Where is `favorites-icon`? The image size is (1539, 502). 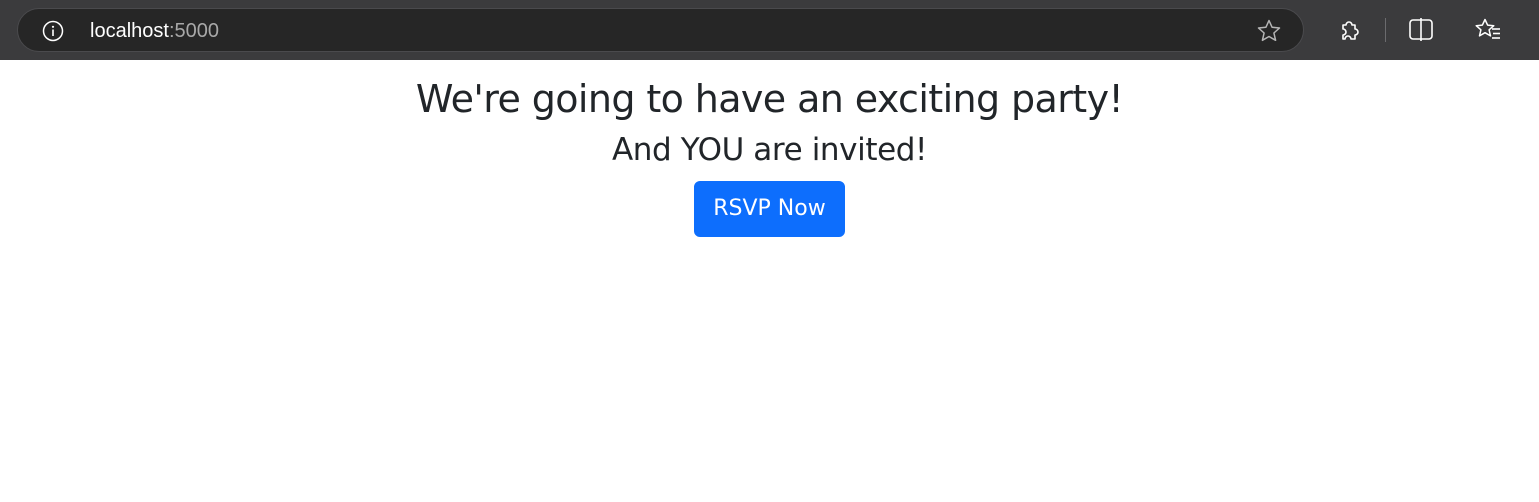
favorites-icon is located at coordinates (1488, 30).